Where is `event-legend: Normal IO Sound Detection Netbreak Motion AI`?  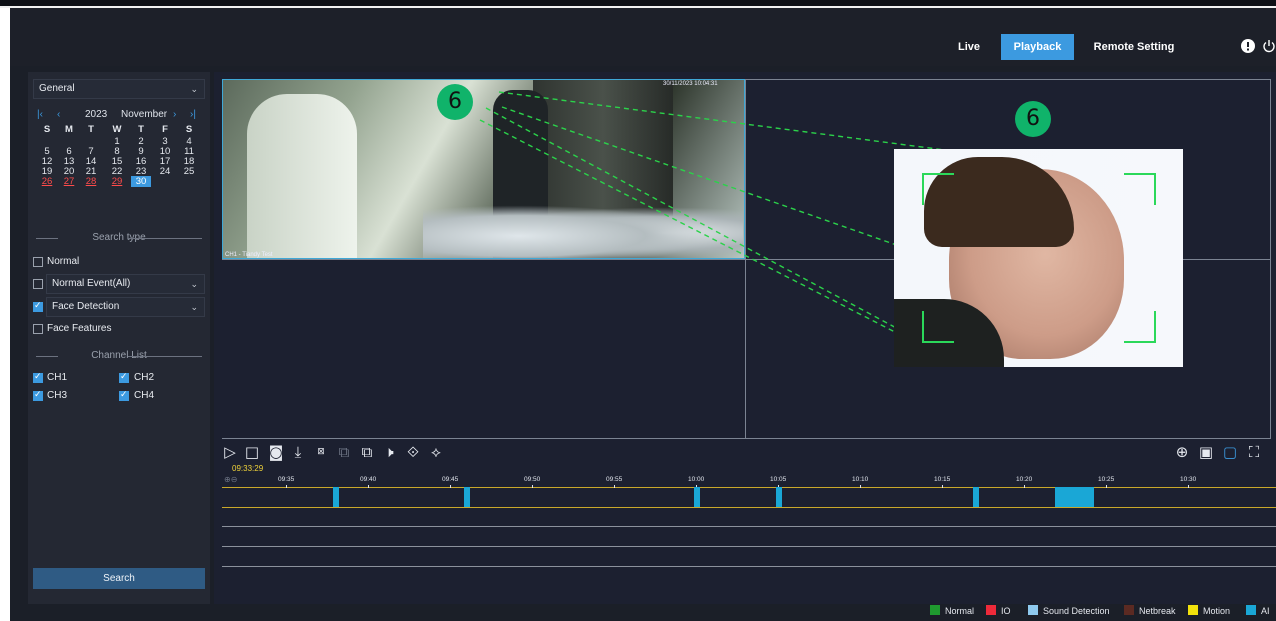 event-legend: Normal IO Sound Detection Netbreak Motion AI is located at coordinates (1100, 611).